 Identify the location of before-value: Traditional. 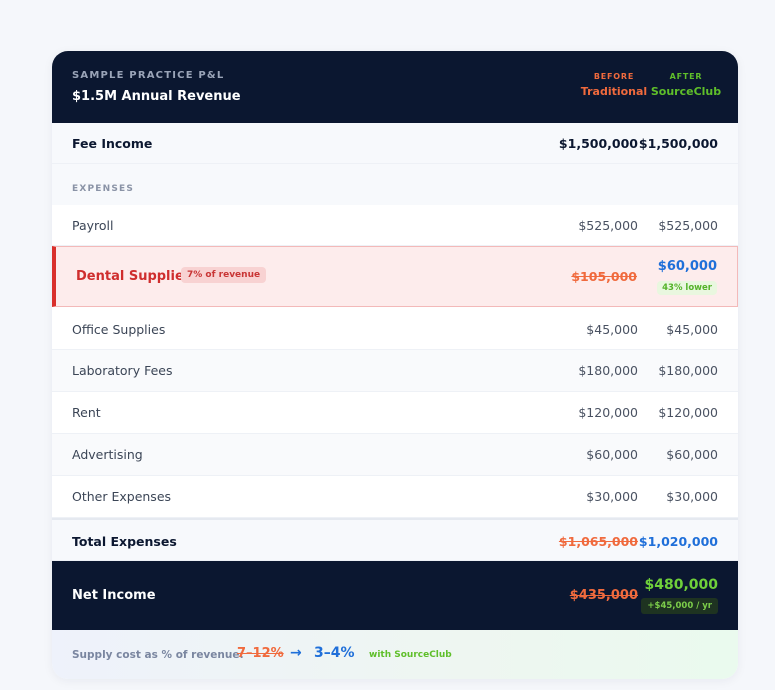
(614, 91).